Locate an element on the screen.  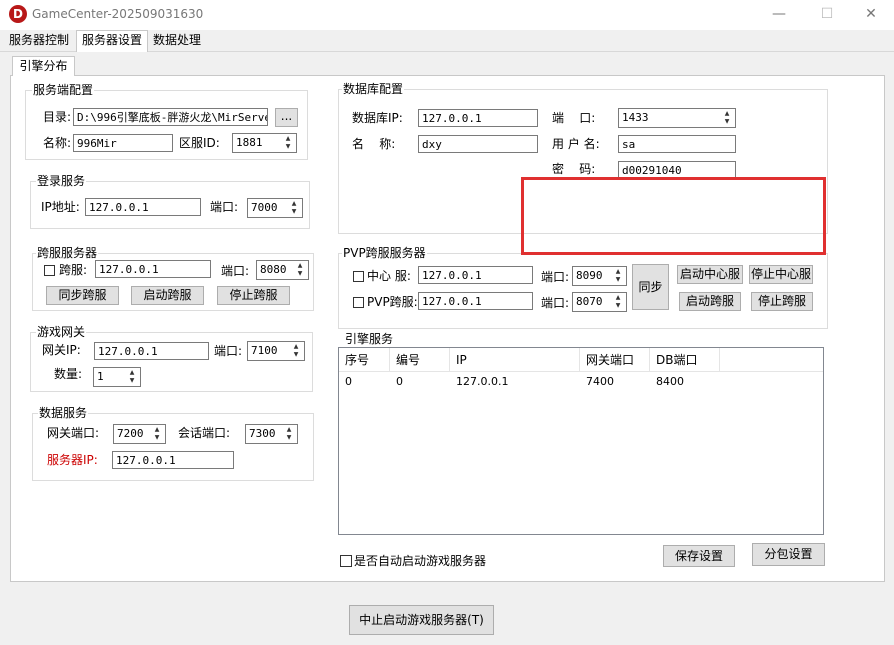
pvp-cross-ip-input: 127.0.0.1 is located at coordinates (475, 301).